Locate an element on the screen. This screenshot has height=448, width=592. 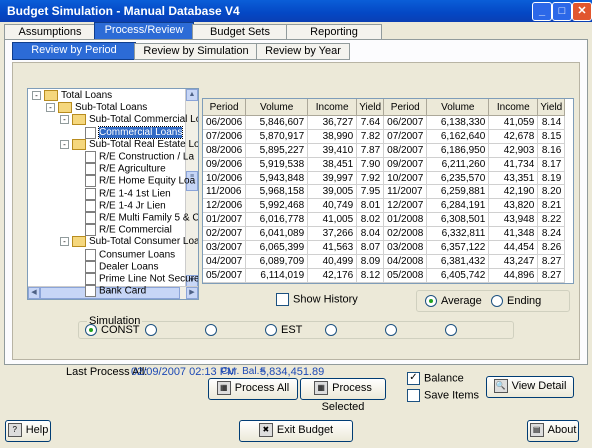
tree-item: Commercial Loans is located at coordinates (129, 133).